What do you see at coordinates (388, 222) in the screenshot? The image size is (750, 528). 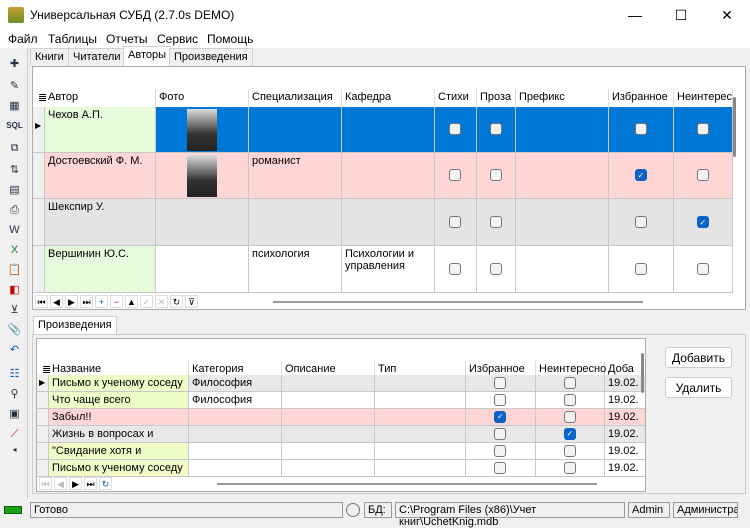 I see `cell-dept` at bounding box center [388, 222].